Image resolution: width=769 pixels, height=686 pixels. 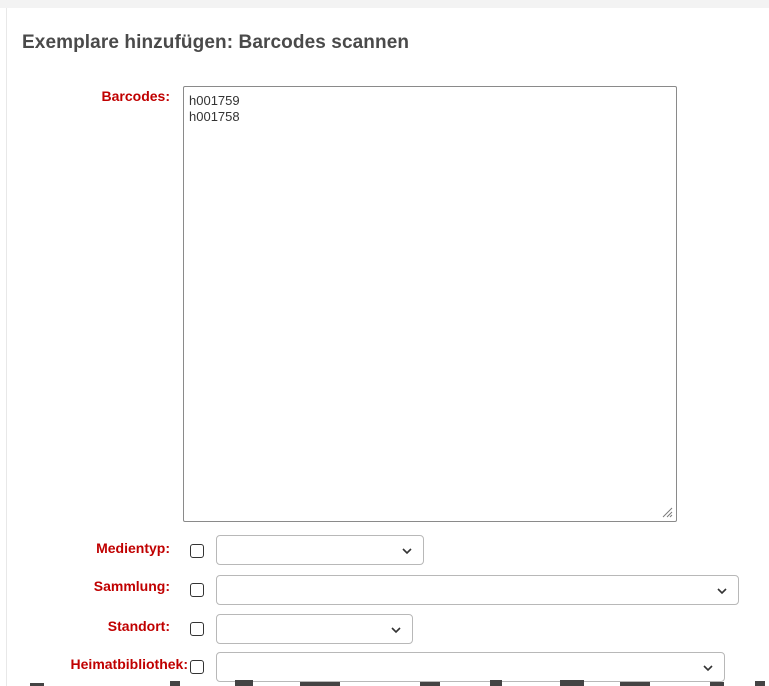 What do you see at coordinates (214, 100) in the screenshot?
I see `barcode-line: h001759` at bounding box center [214, 100].